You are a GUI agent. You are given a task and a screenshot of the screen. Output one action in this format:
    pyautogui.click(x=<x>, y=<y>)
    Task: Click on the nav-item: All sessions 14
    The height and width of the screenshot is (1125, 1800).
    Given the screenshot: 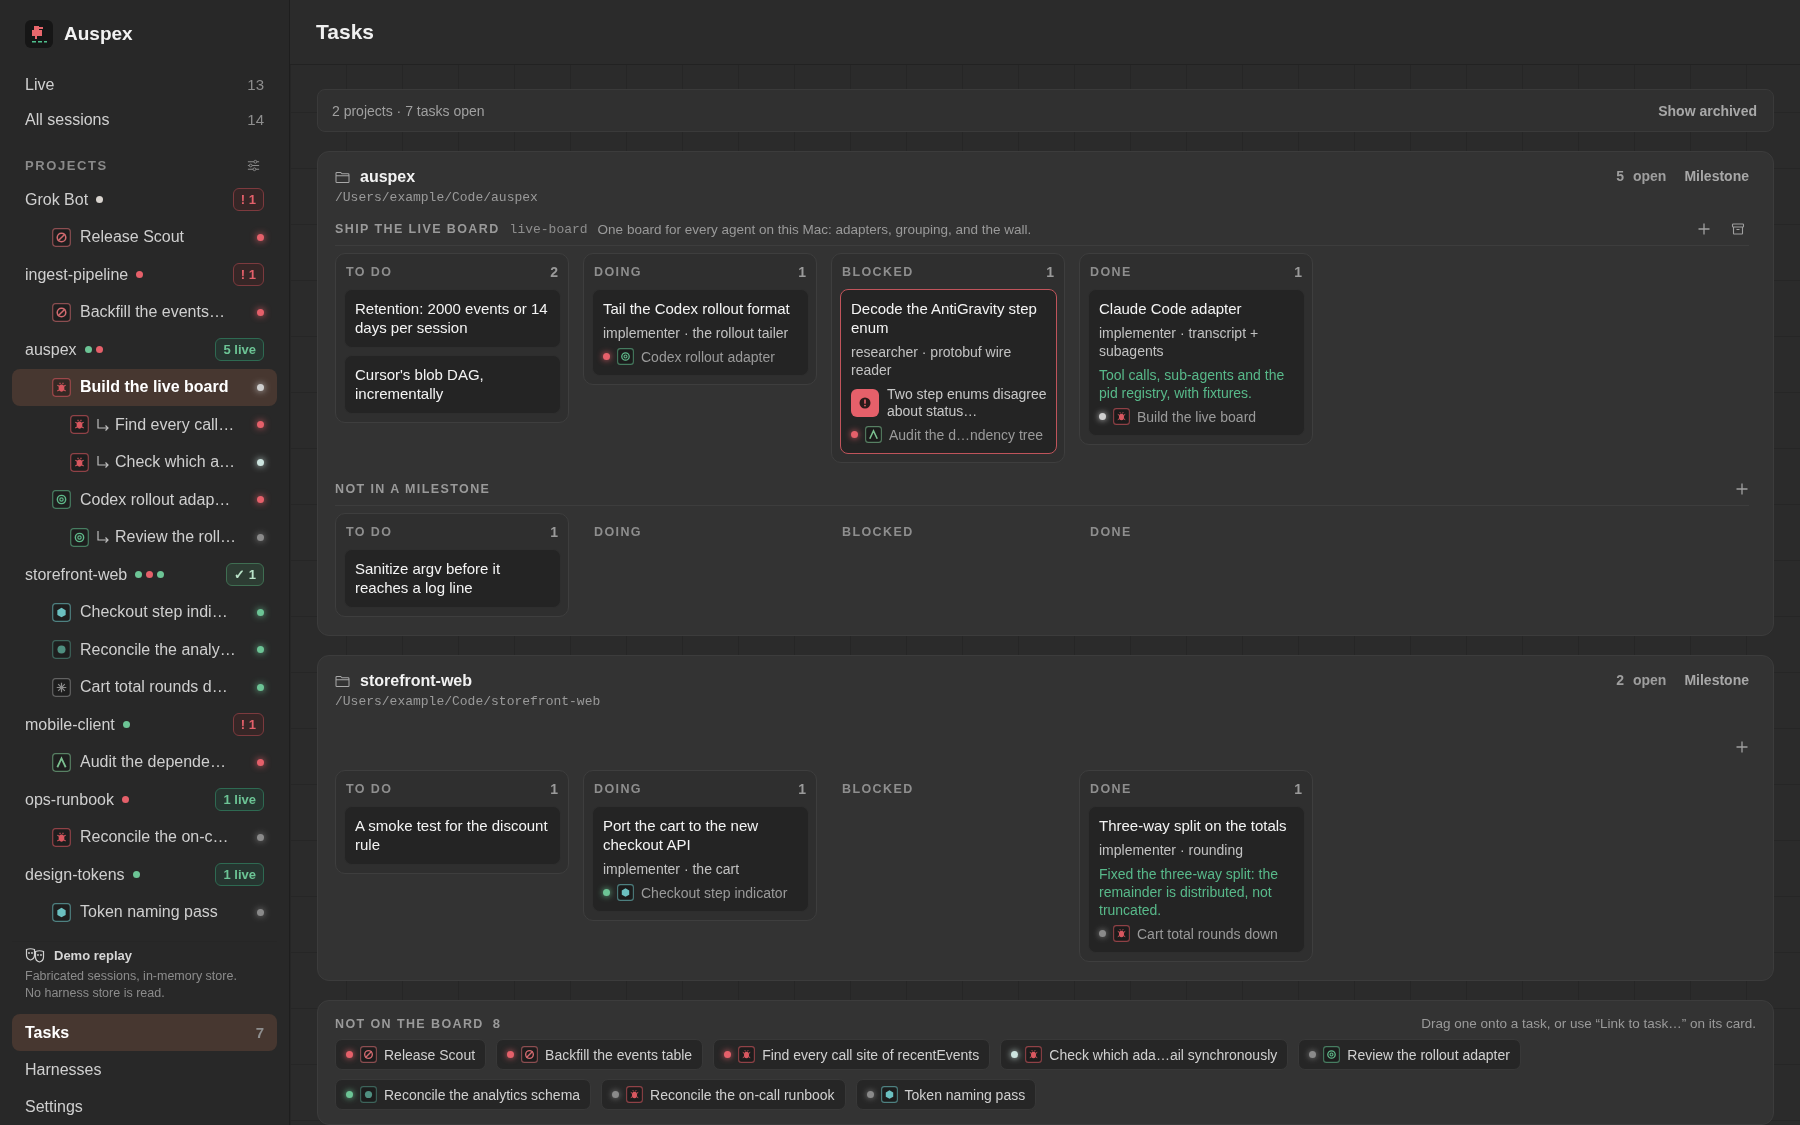 What is the action you would take?
    pyautogui.click(x=144, y=119)
    